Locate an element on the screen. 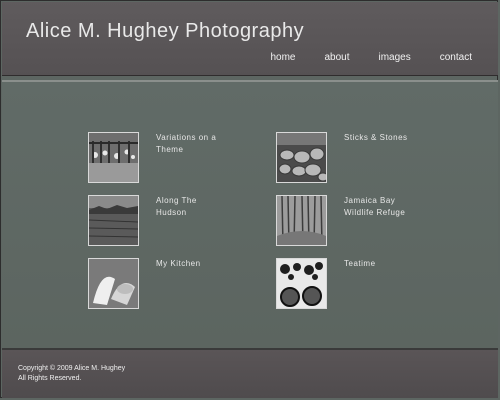 The image size is (500, 400). nav-contact-link: contact is located at coordinates (456, 57).